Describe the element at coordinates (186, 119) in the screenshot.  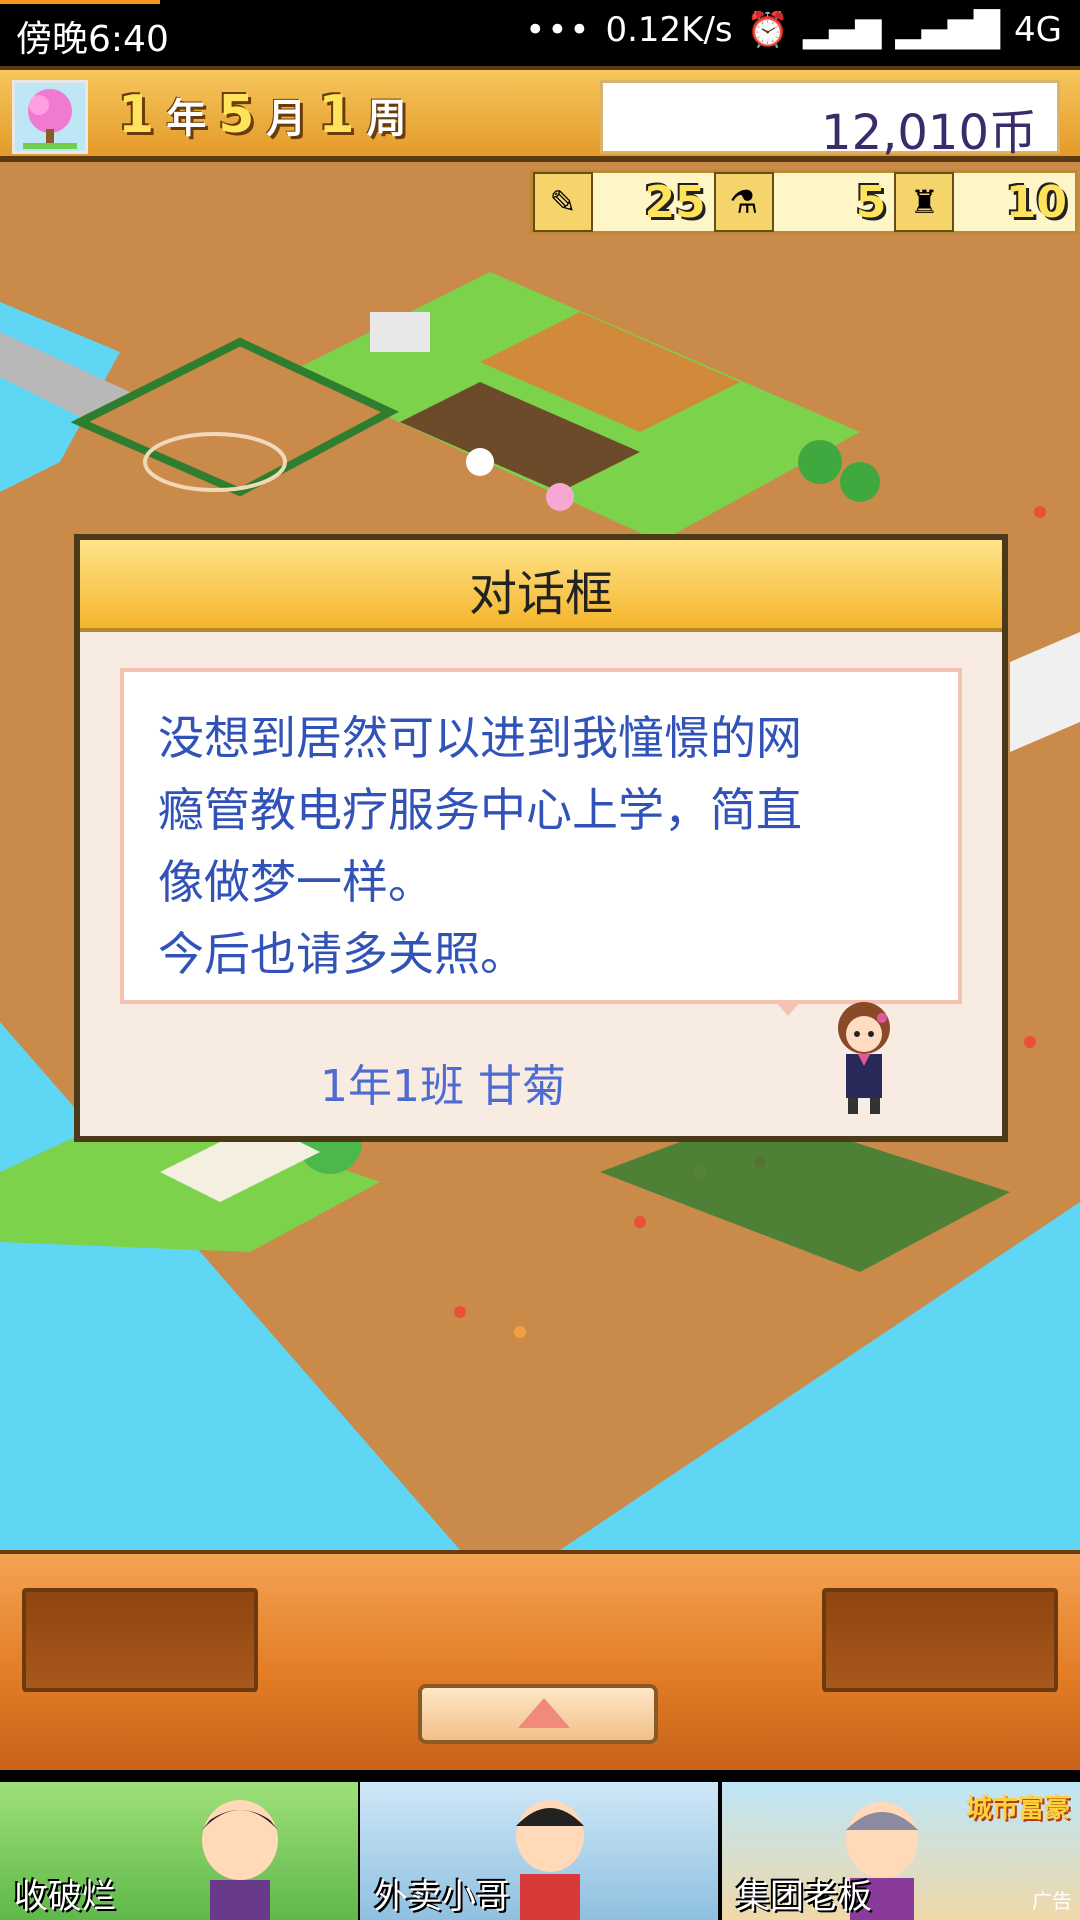
I see `year-unit: 年` at that location.